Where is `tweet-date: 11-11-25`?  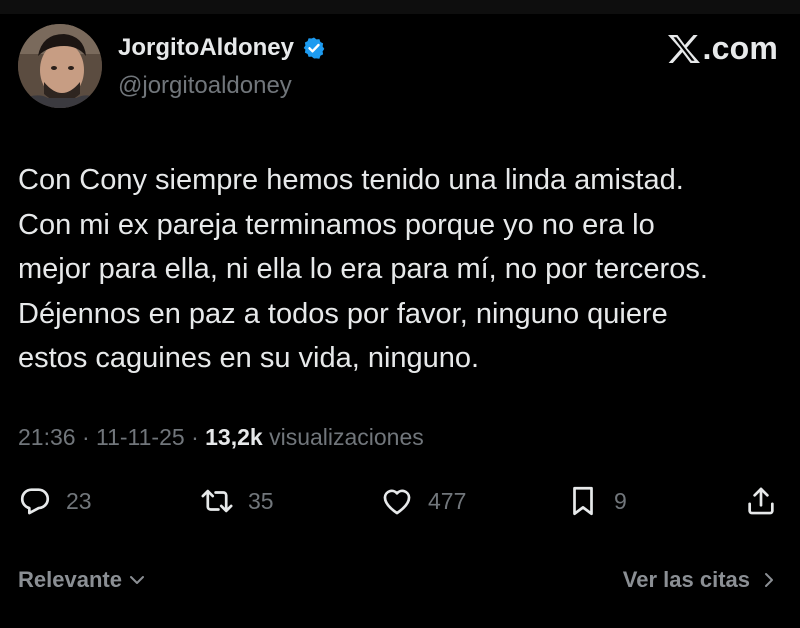
tweet-date: 11-11-25 is located at coordinates (140, 437).